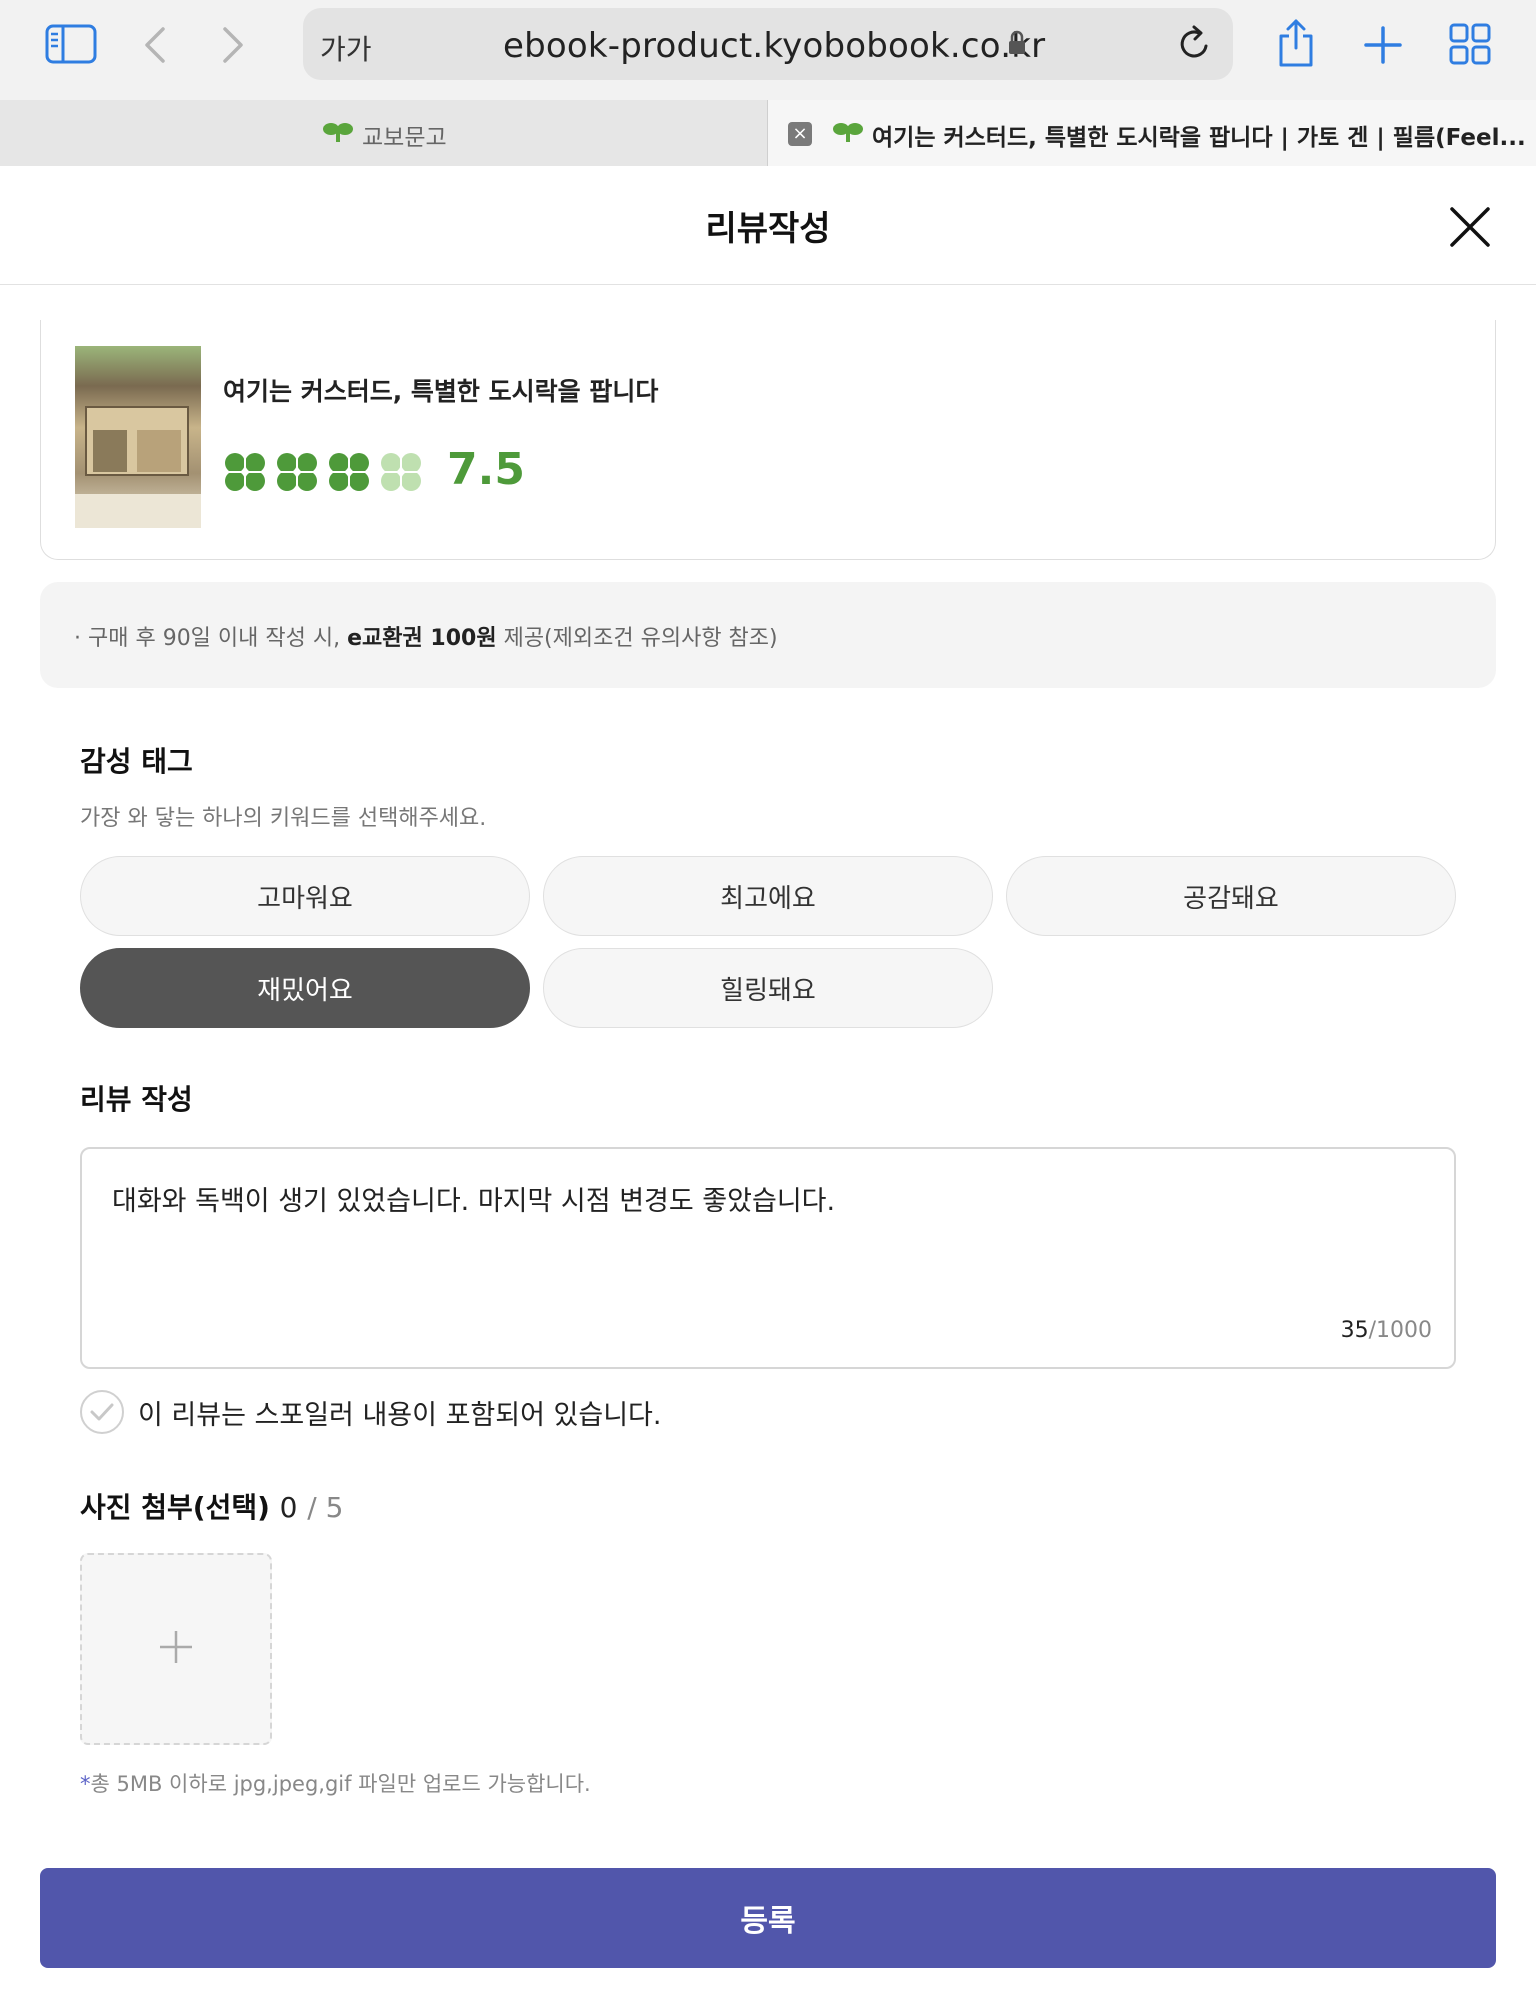 The height and width of the screenshot is (2008, 1536). Describe the element at coordinates (85, 1784) in the screenshot. I see `note-star: *` at that location.